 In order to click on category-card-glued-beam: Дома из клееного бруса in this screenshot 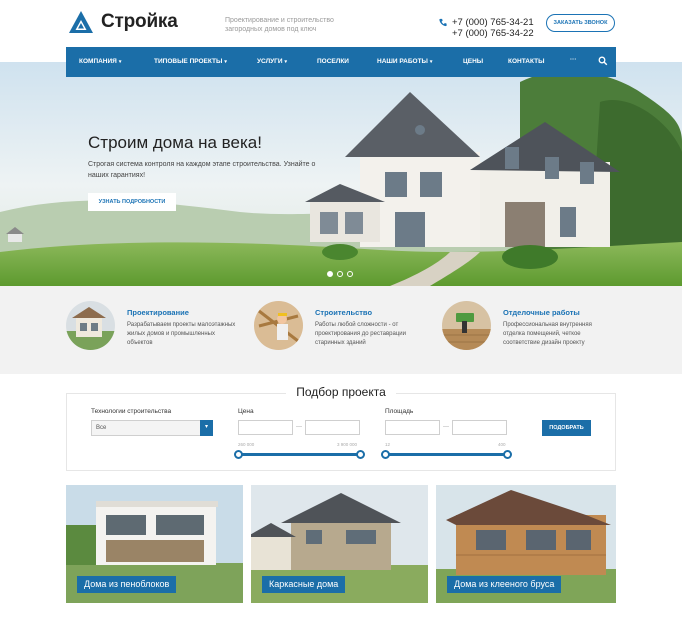, I will do `click(526, 544)`.